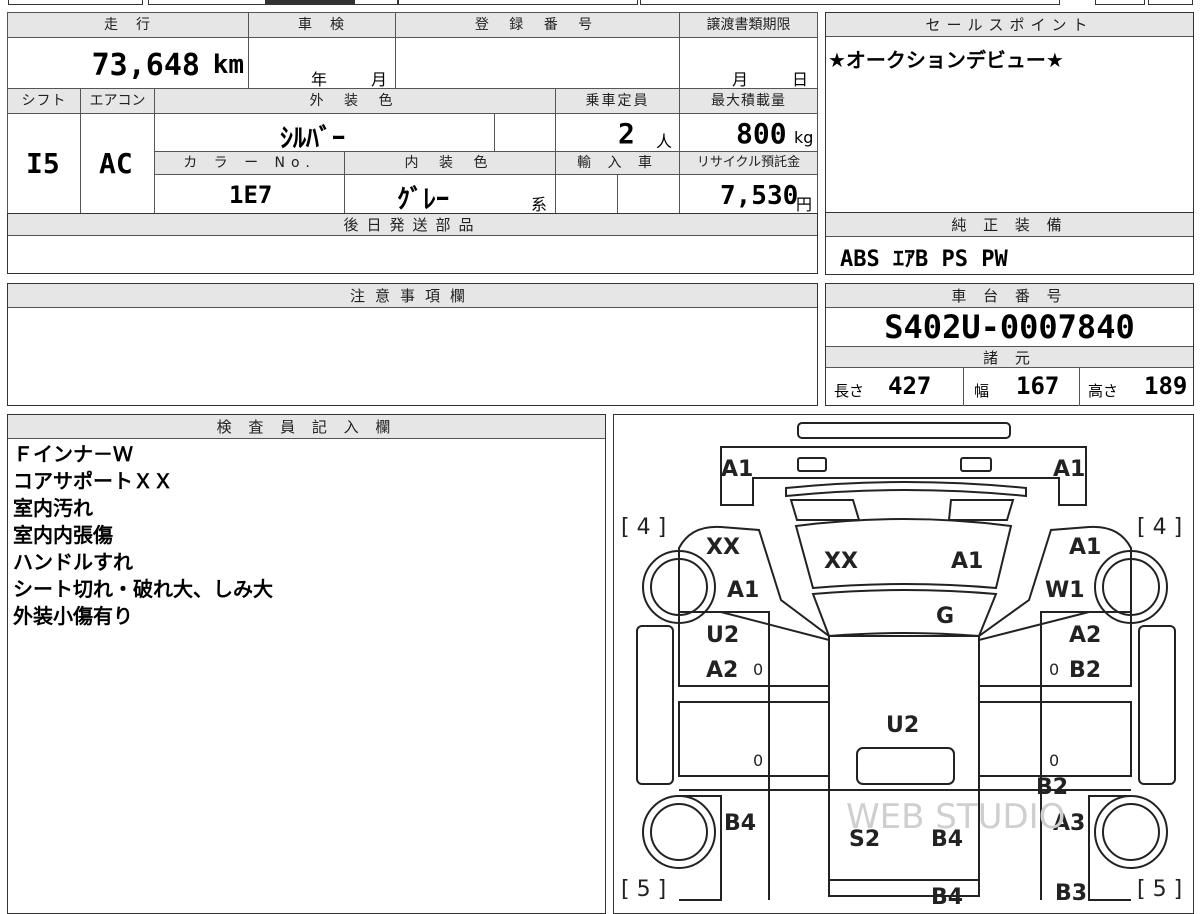  What do you see at coordinates (1022, 387) in the screenshot?
I see `spec-width: 幅 167` at bounding box center [1022, 387].